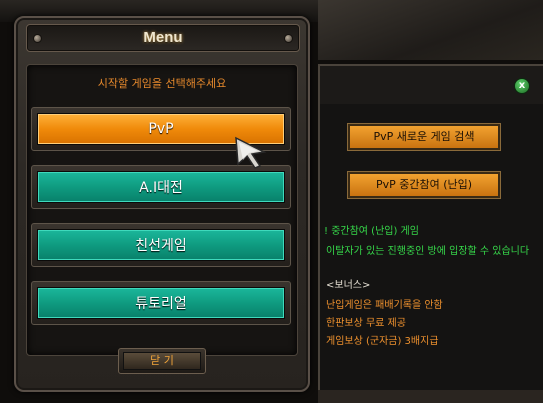  Describe the element at coordinates (424, 137) in the screenshot. I see `pvp-search-button: PvP 새로운 게임 검색` at that location.